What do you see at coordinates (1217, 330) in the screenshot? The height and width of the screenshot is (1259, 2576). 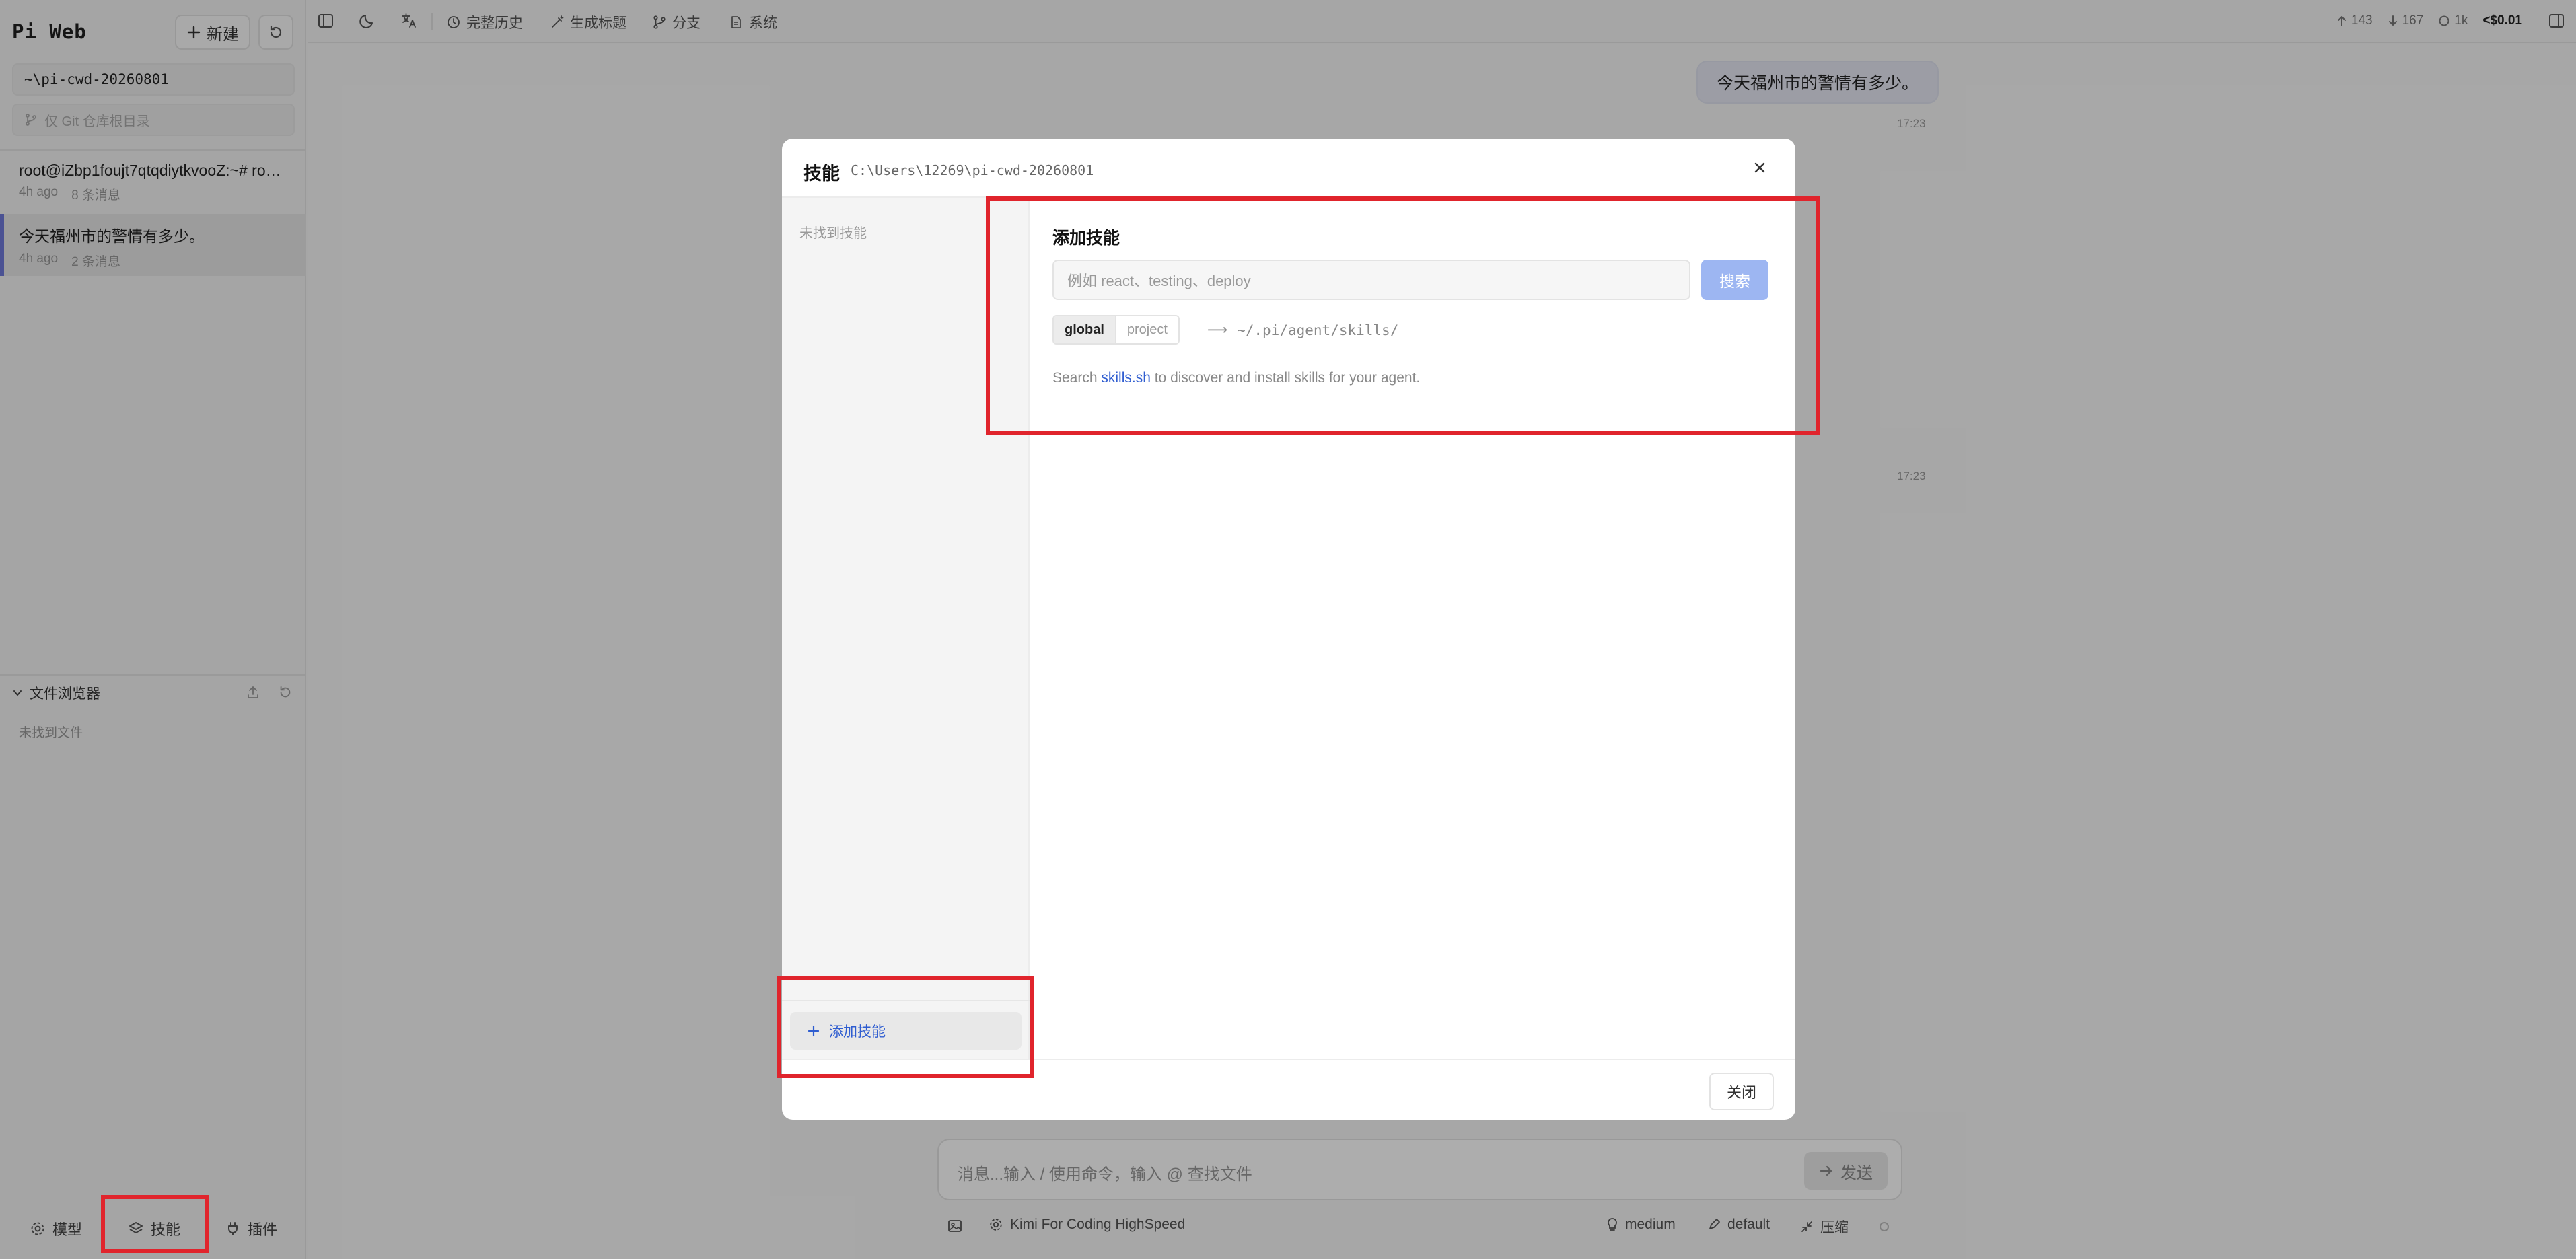 I see `arrow-icon: ⟶` at bounding box center [1217, 330].